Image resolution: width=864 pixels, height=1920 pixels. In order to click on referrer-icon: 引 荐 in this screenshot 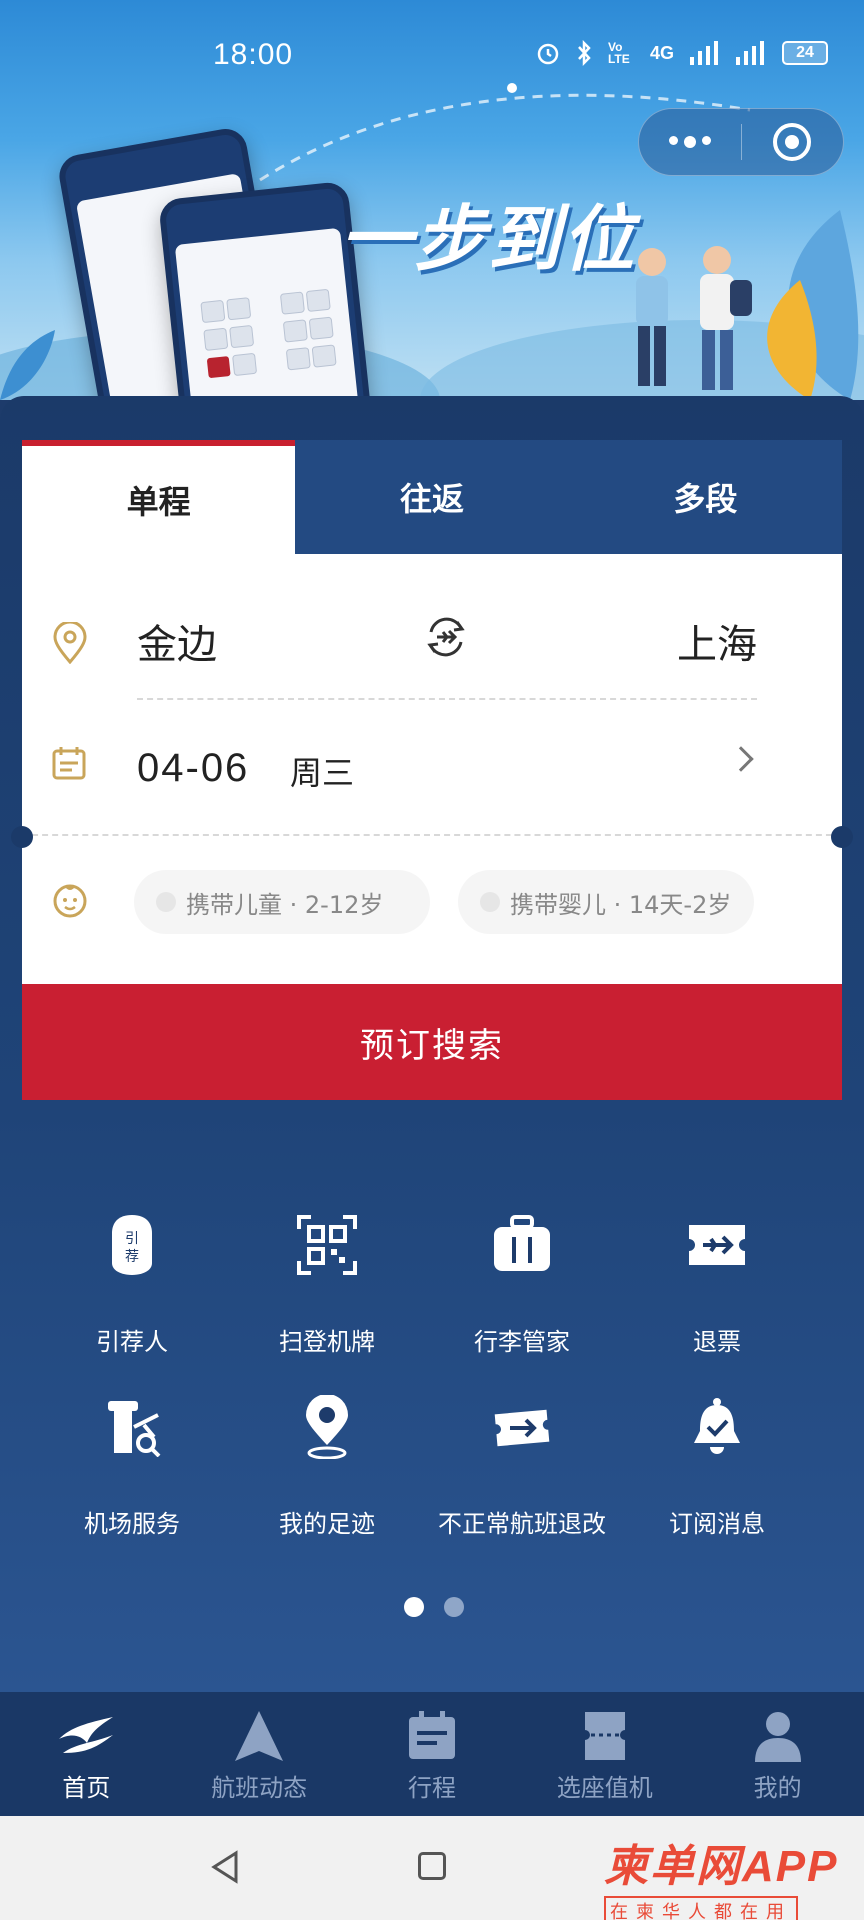, I will do `click(132, 1245)`.